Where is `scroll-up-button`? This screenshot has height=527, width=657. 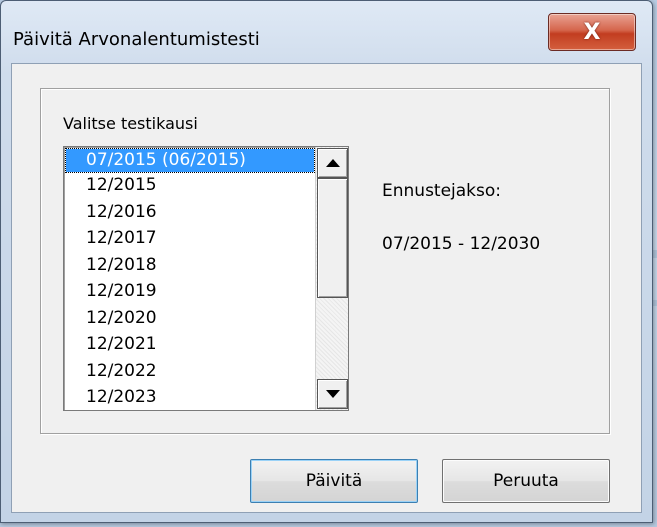 scroll-up-button is located at coordinates (332, 163).